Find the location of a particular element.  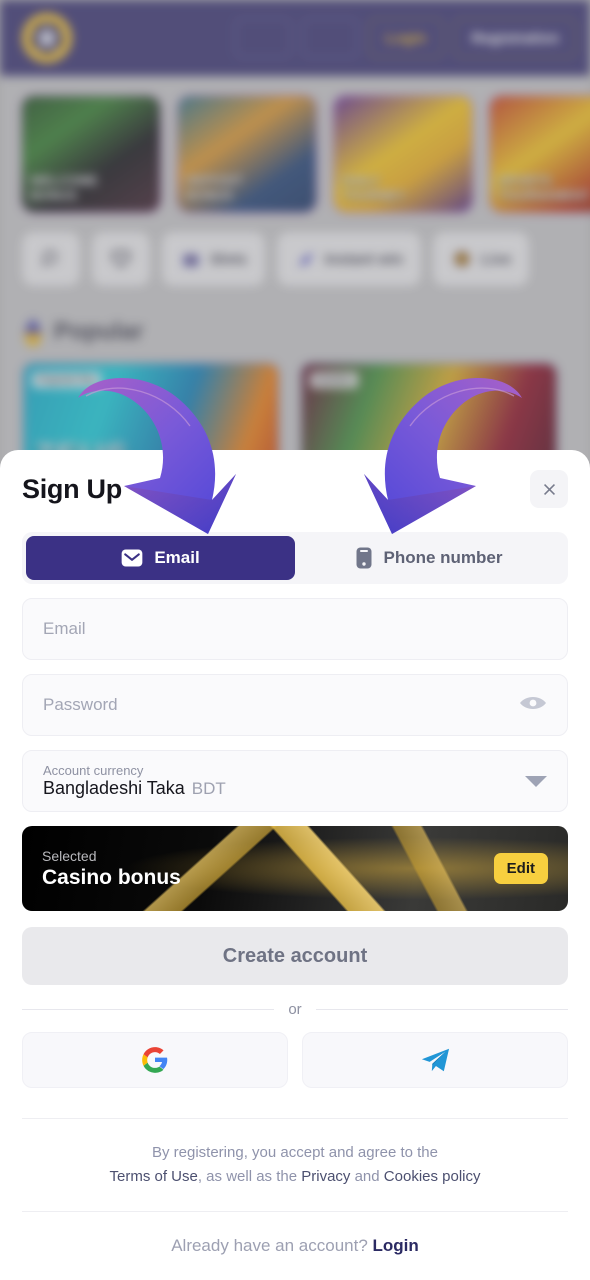

password-placeholder: Password is located at coordinates (80, 704).